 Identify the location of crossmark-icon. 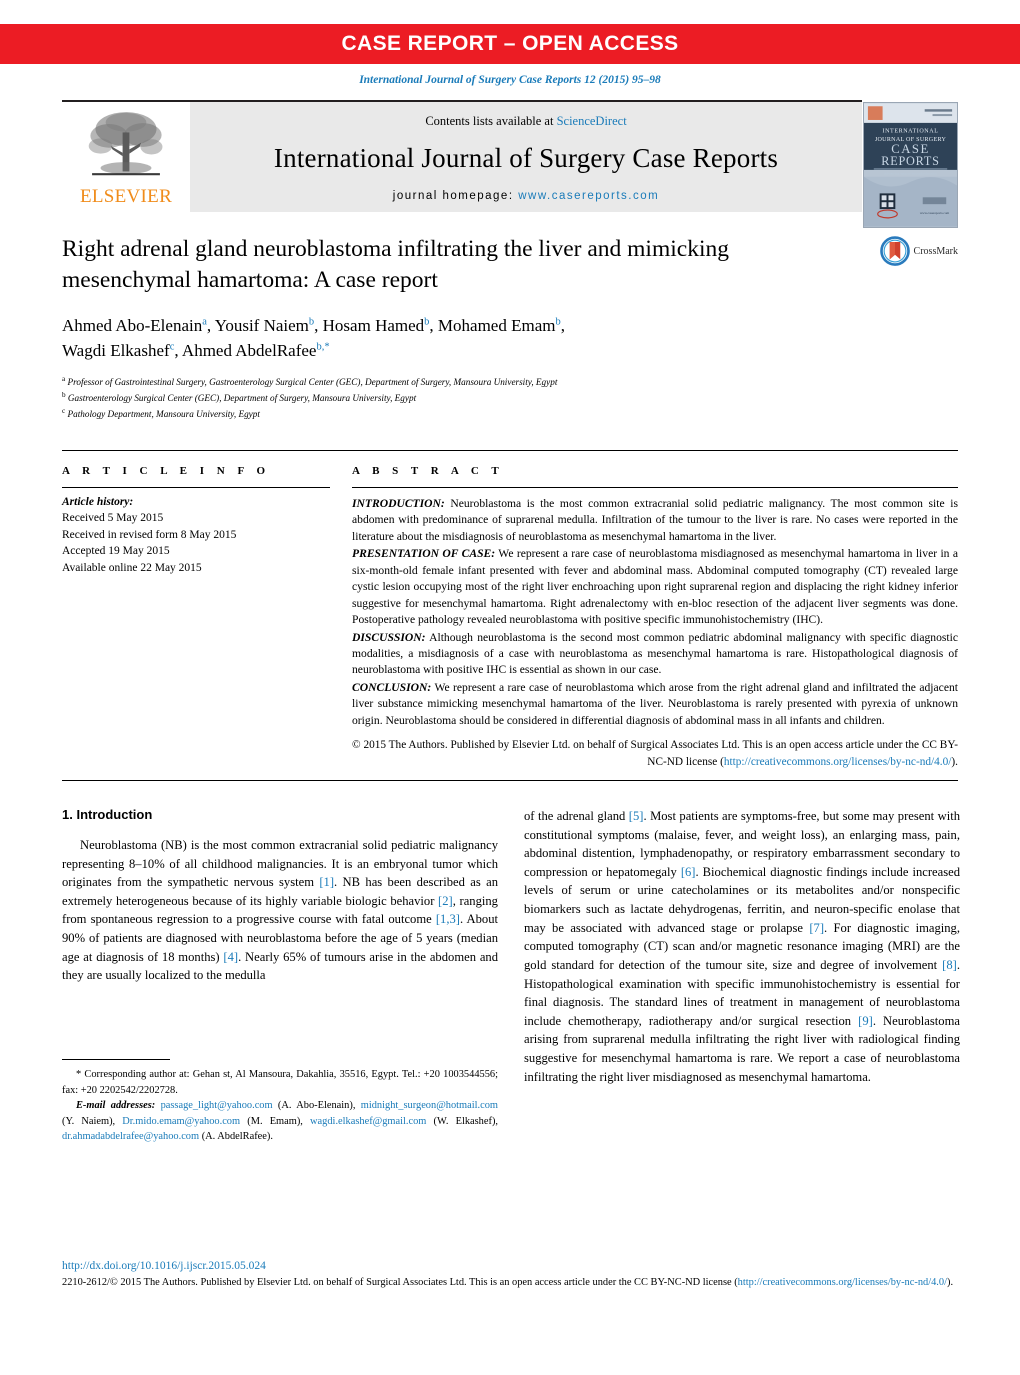
(894, 251).